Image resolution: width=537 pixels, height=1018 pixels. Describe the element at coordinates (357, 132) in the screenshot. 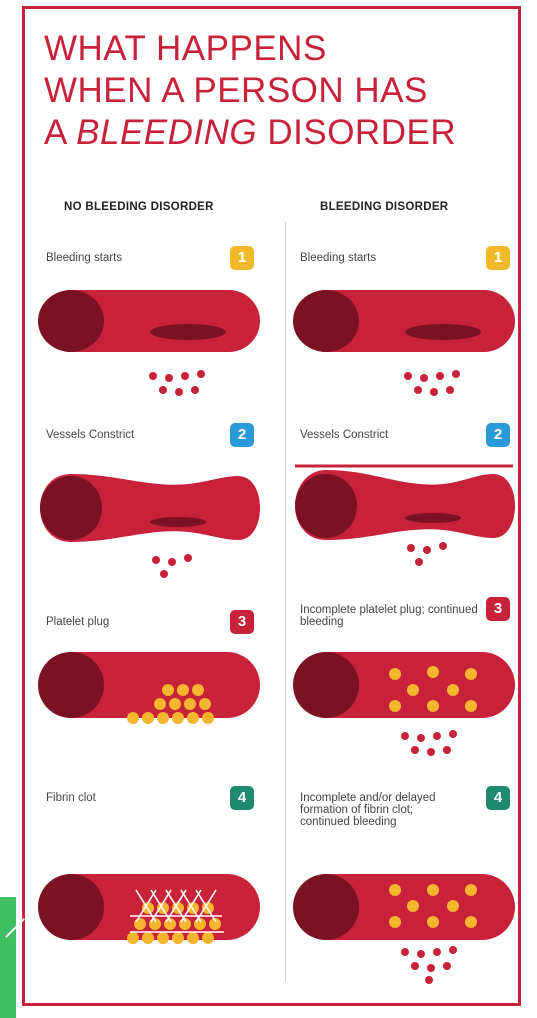

I see `title-suffix: DISORDER` at that location.